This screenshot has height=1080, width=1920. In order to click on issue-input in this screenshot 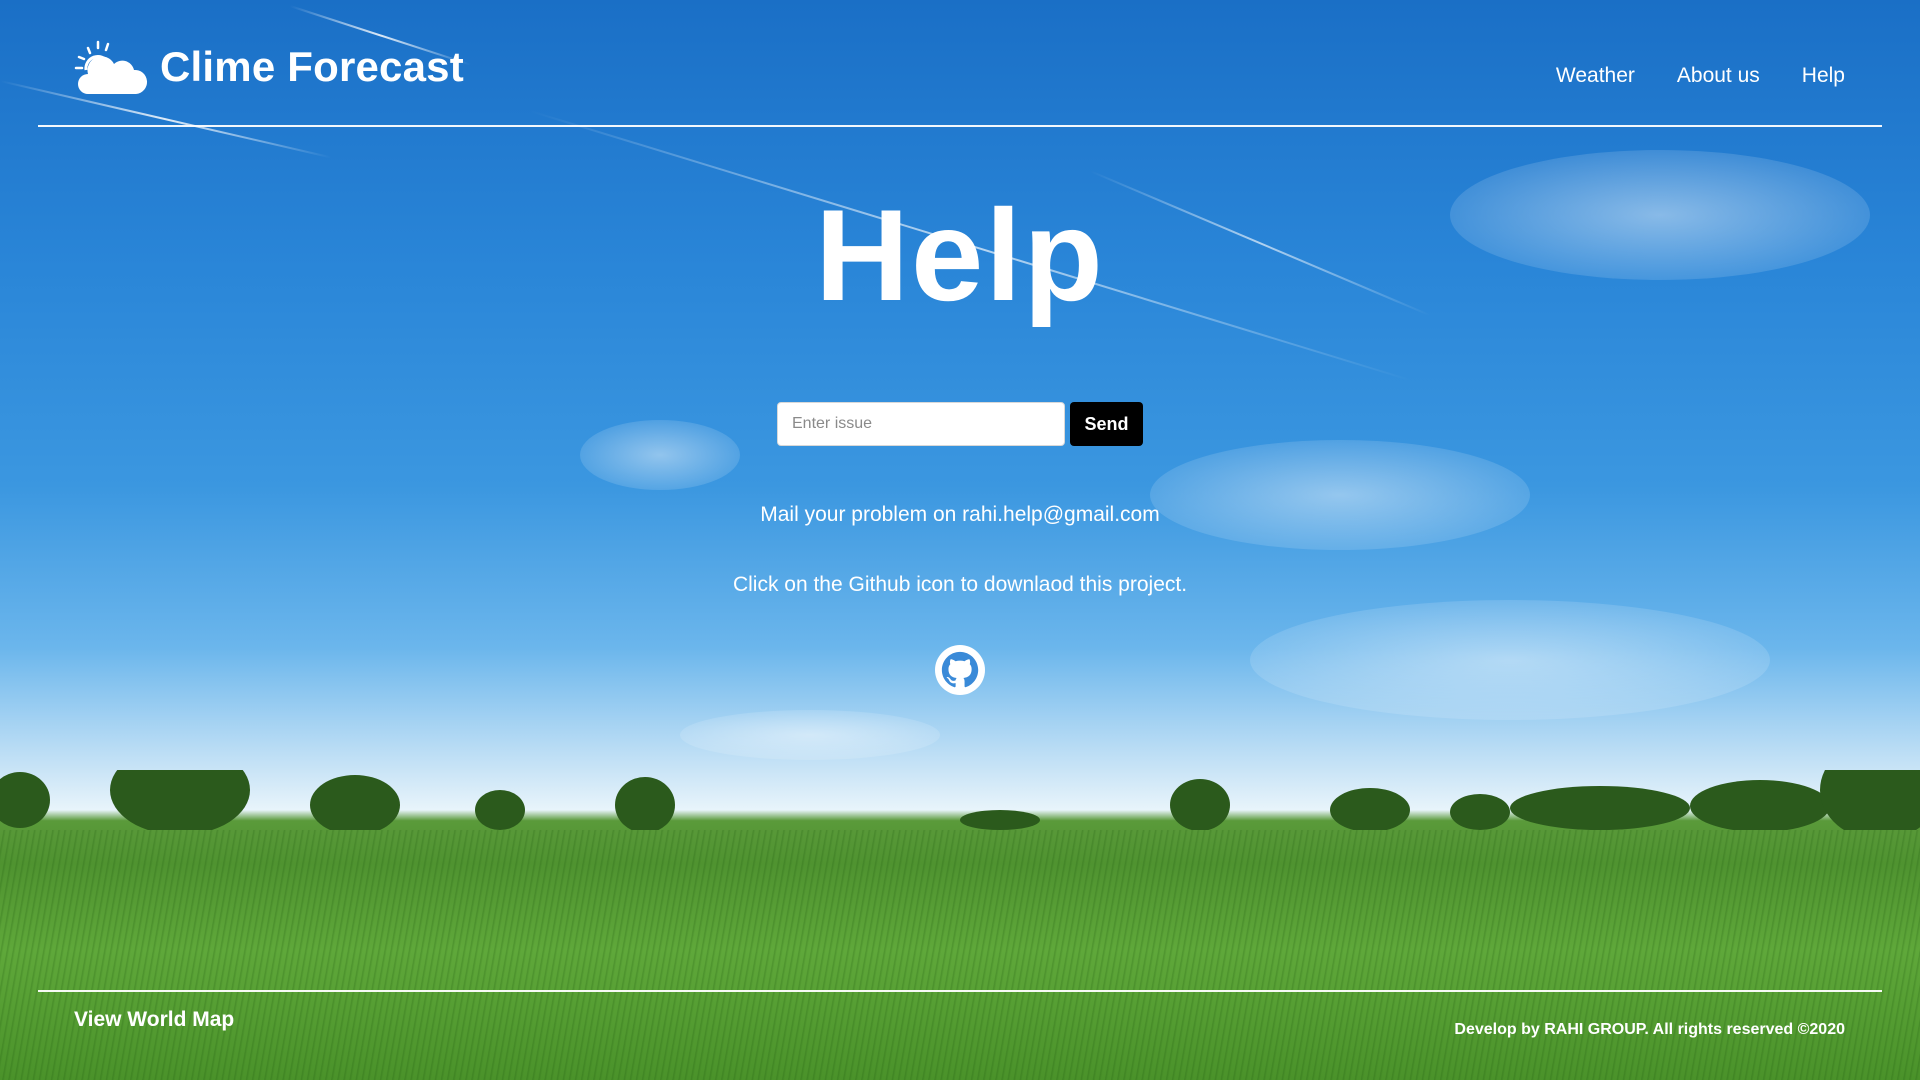, I will do `click(921, 424)`.